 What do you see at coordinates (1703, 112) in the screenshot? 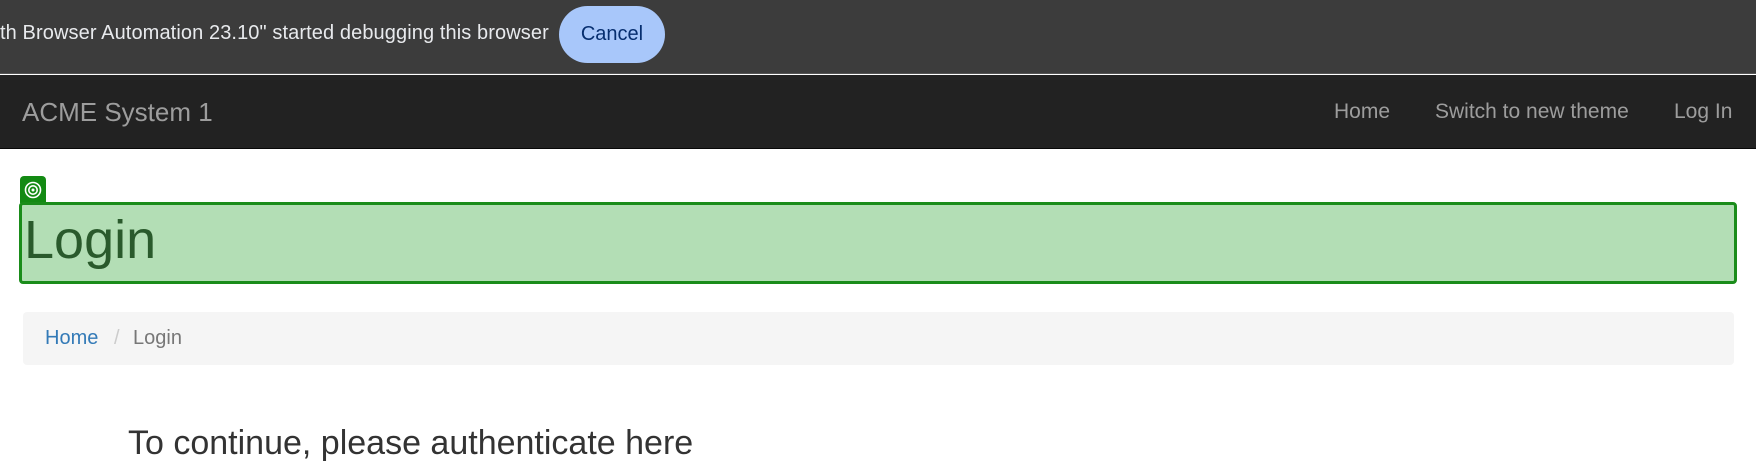
I see `nav-login-link: Log In` at bounding box center [1703, 112].